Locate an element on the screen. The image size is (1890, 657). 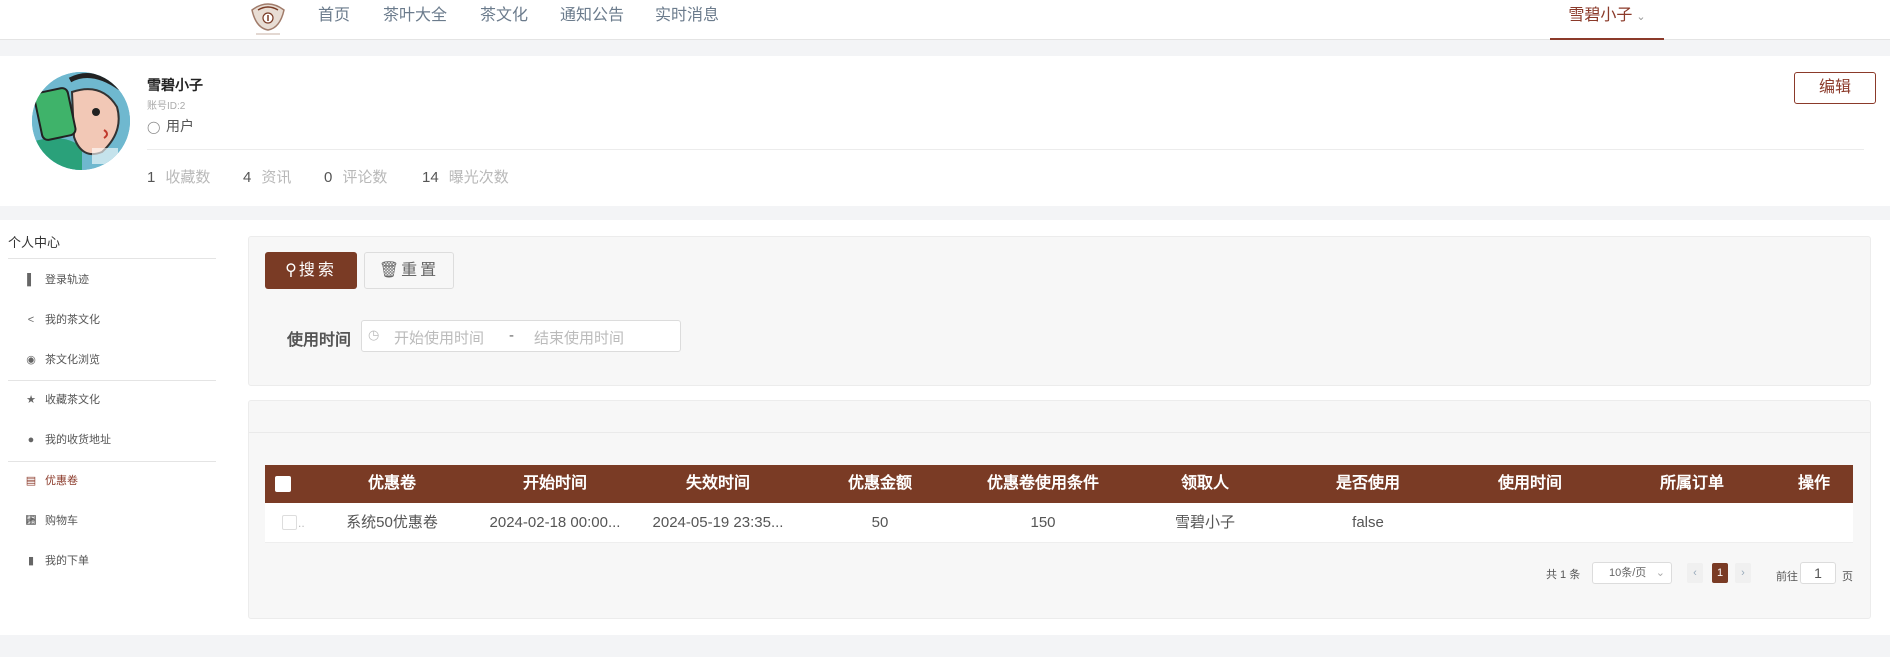
clock-icon: ◷ is located at coordinates (374, 334).